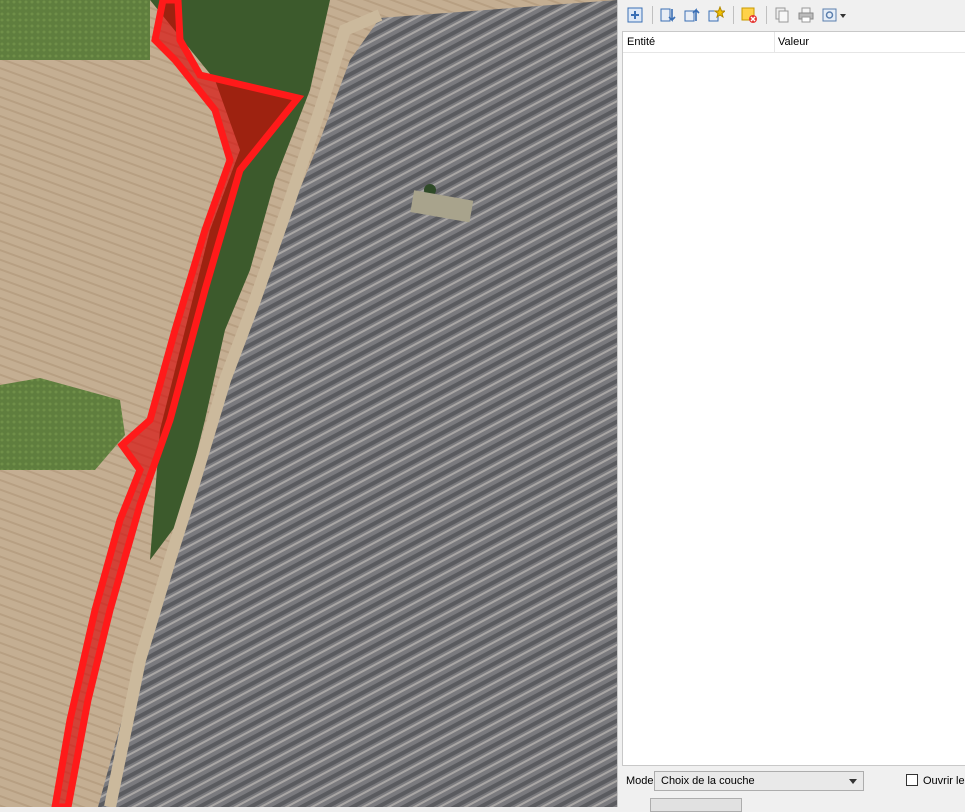 The image size is (965, 812). What do you see at coordinates (696, 805) in the screenshot?
I see `help-button` at bounding box center [696, 805].